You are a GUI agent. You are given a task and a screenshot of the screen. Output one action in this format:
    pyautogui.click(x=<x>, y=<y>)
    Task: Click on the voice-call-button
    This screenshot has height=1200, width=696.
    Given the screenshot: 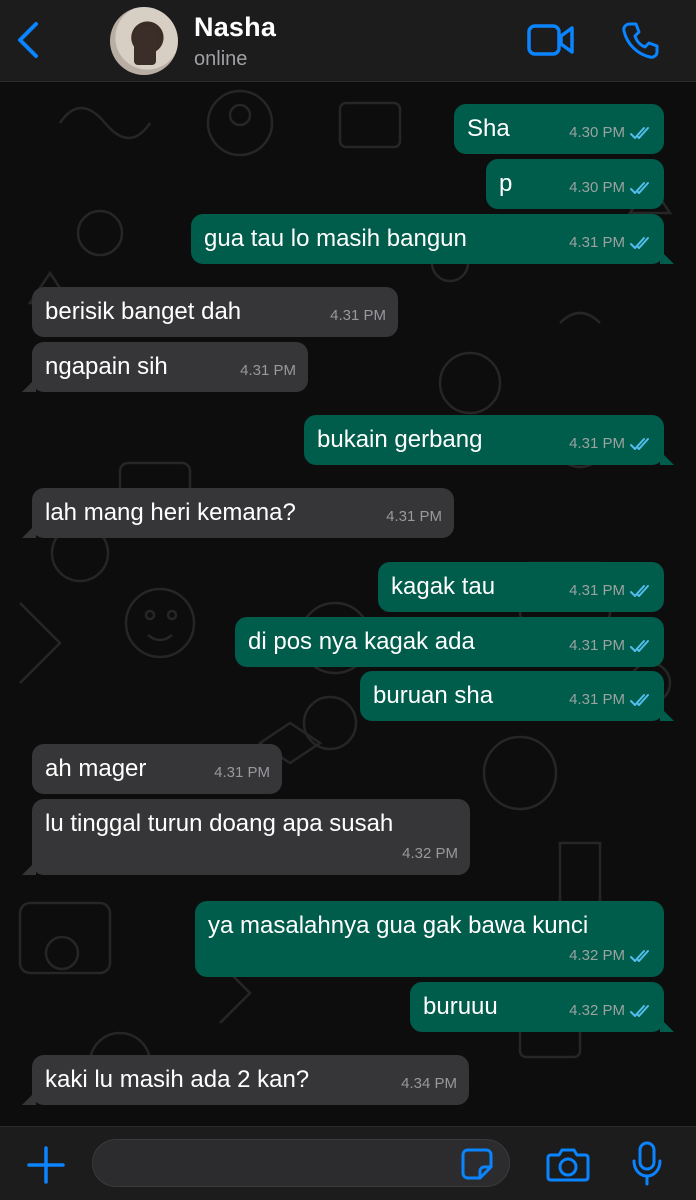 What is the action you would take?
    pyautogui.click(x=640, y=40)
    